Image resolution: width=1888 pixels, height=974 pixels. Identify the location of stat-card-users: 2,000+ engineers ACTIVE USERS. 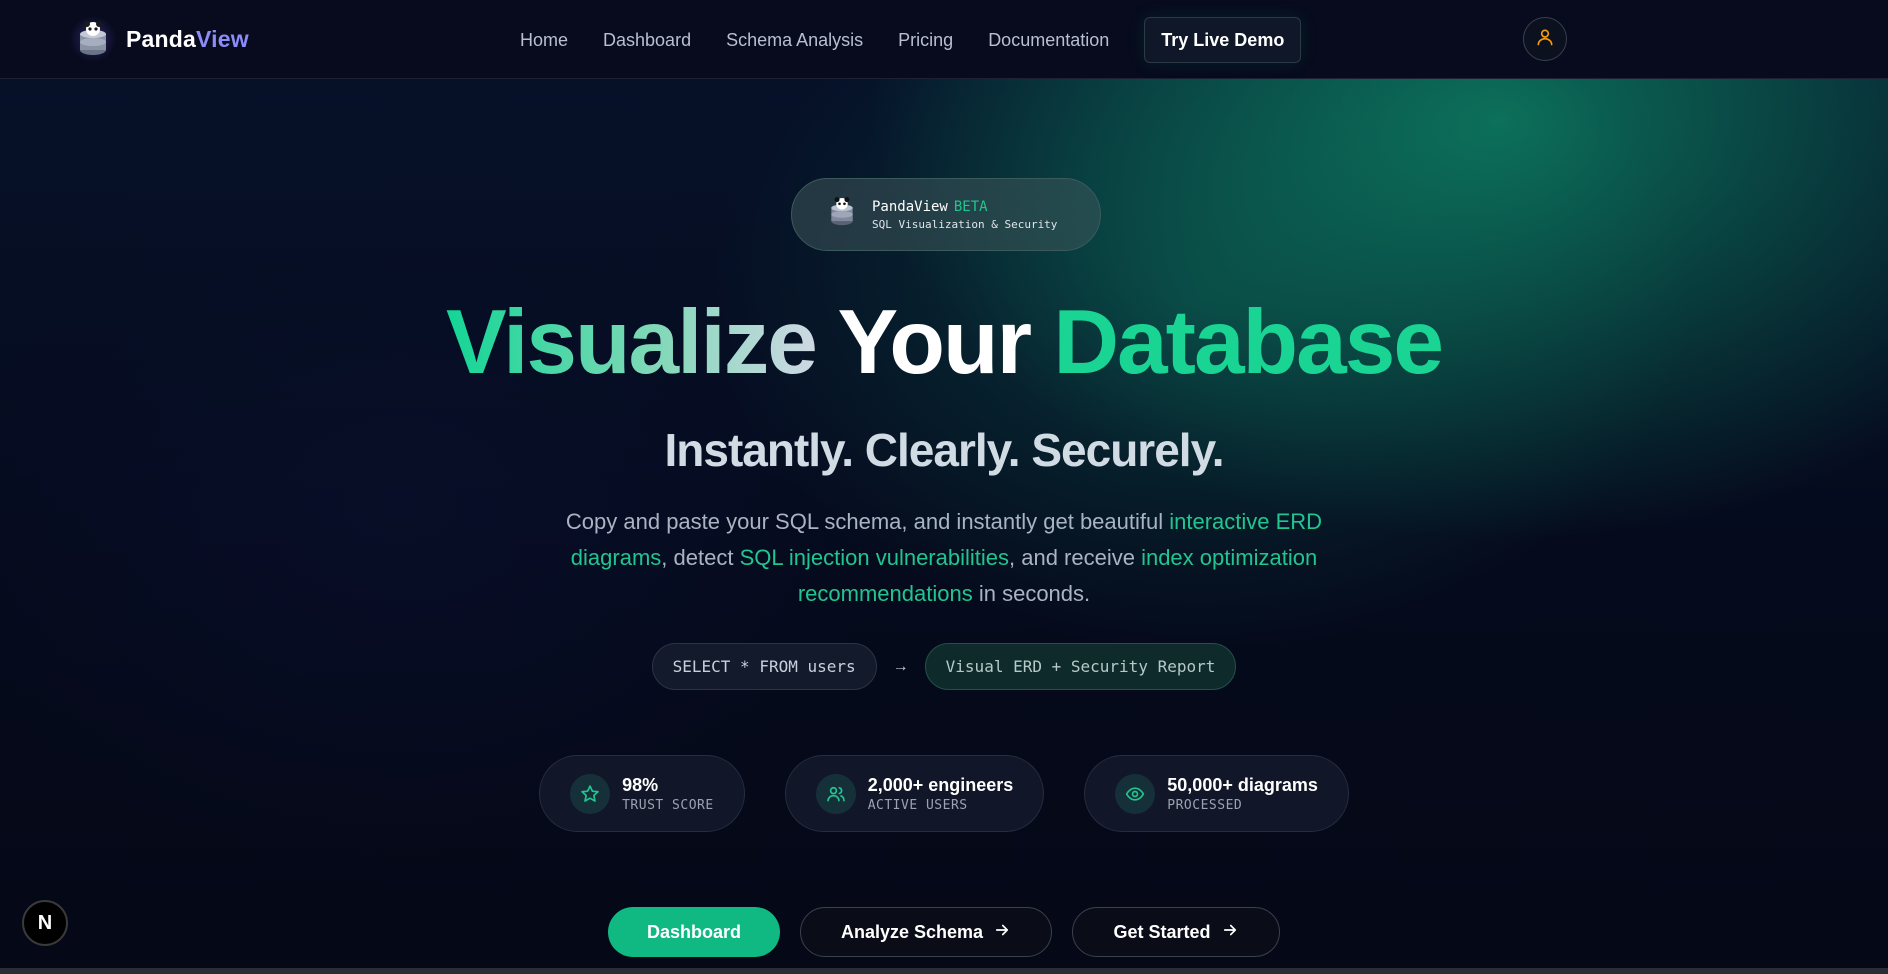
(914, 793).